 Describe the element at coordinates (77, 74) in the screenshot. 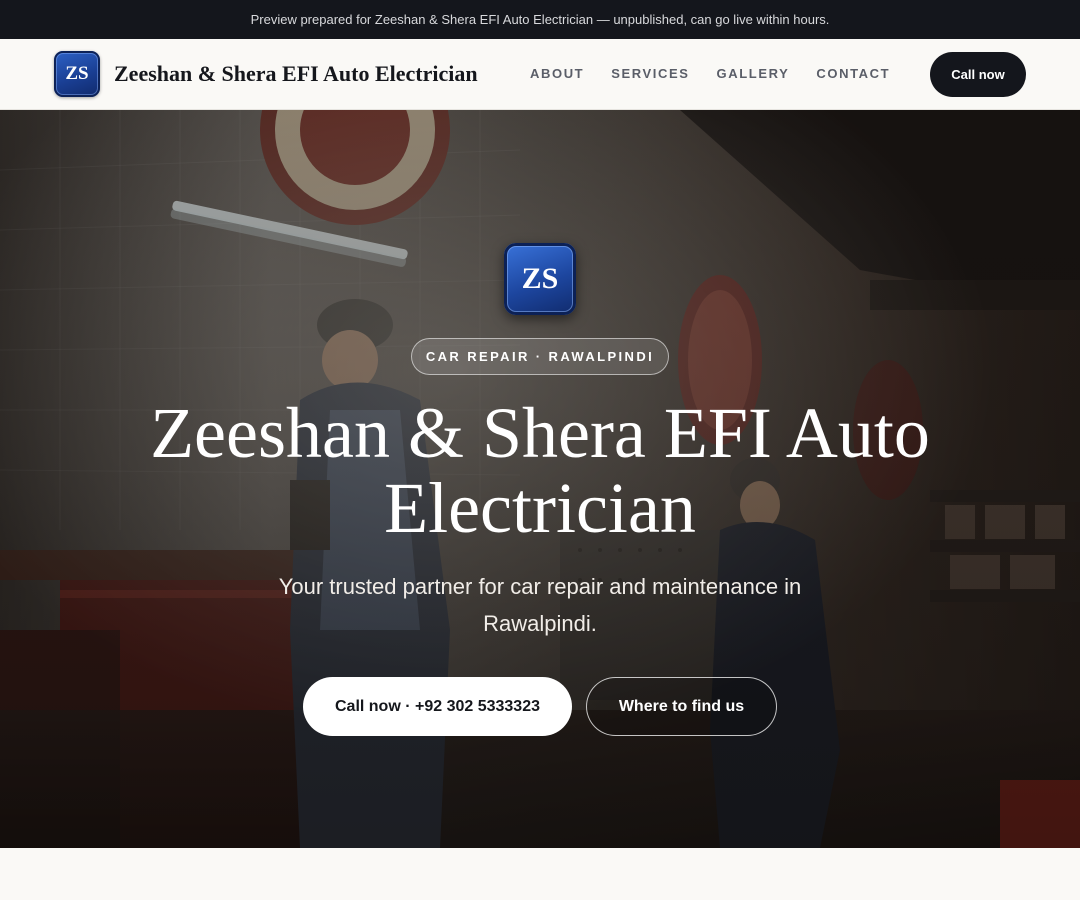

I see `brand-logo: ZS` at that location.